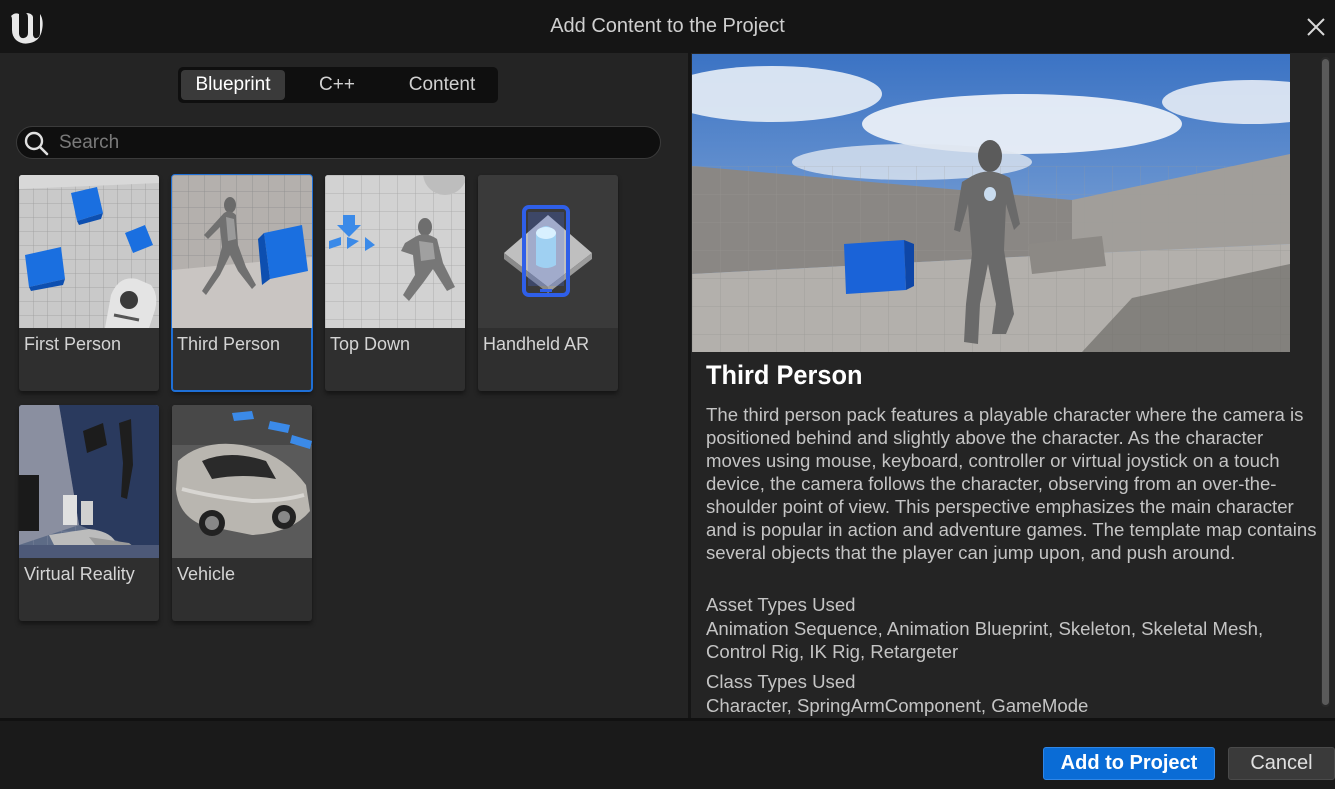 This screenshot has width=1335, height=789. I want to click on tile-label: Vehicle, so click(206, 574).